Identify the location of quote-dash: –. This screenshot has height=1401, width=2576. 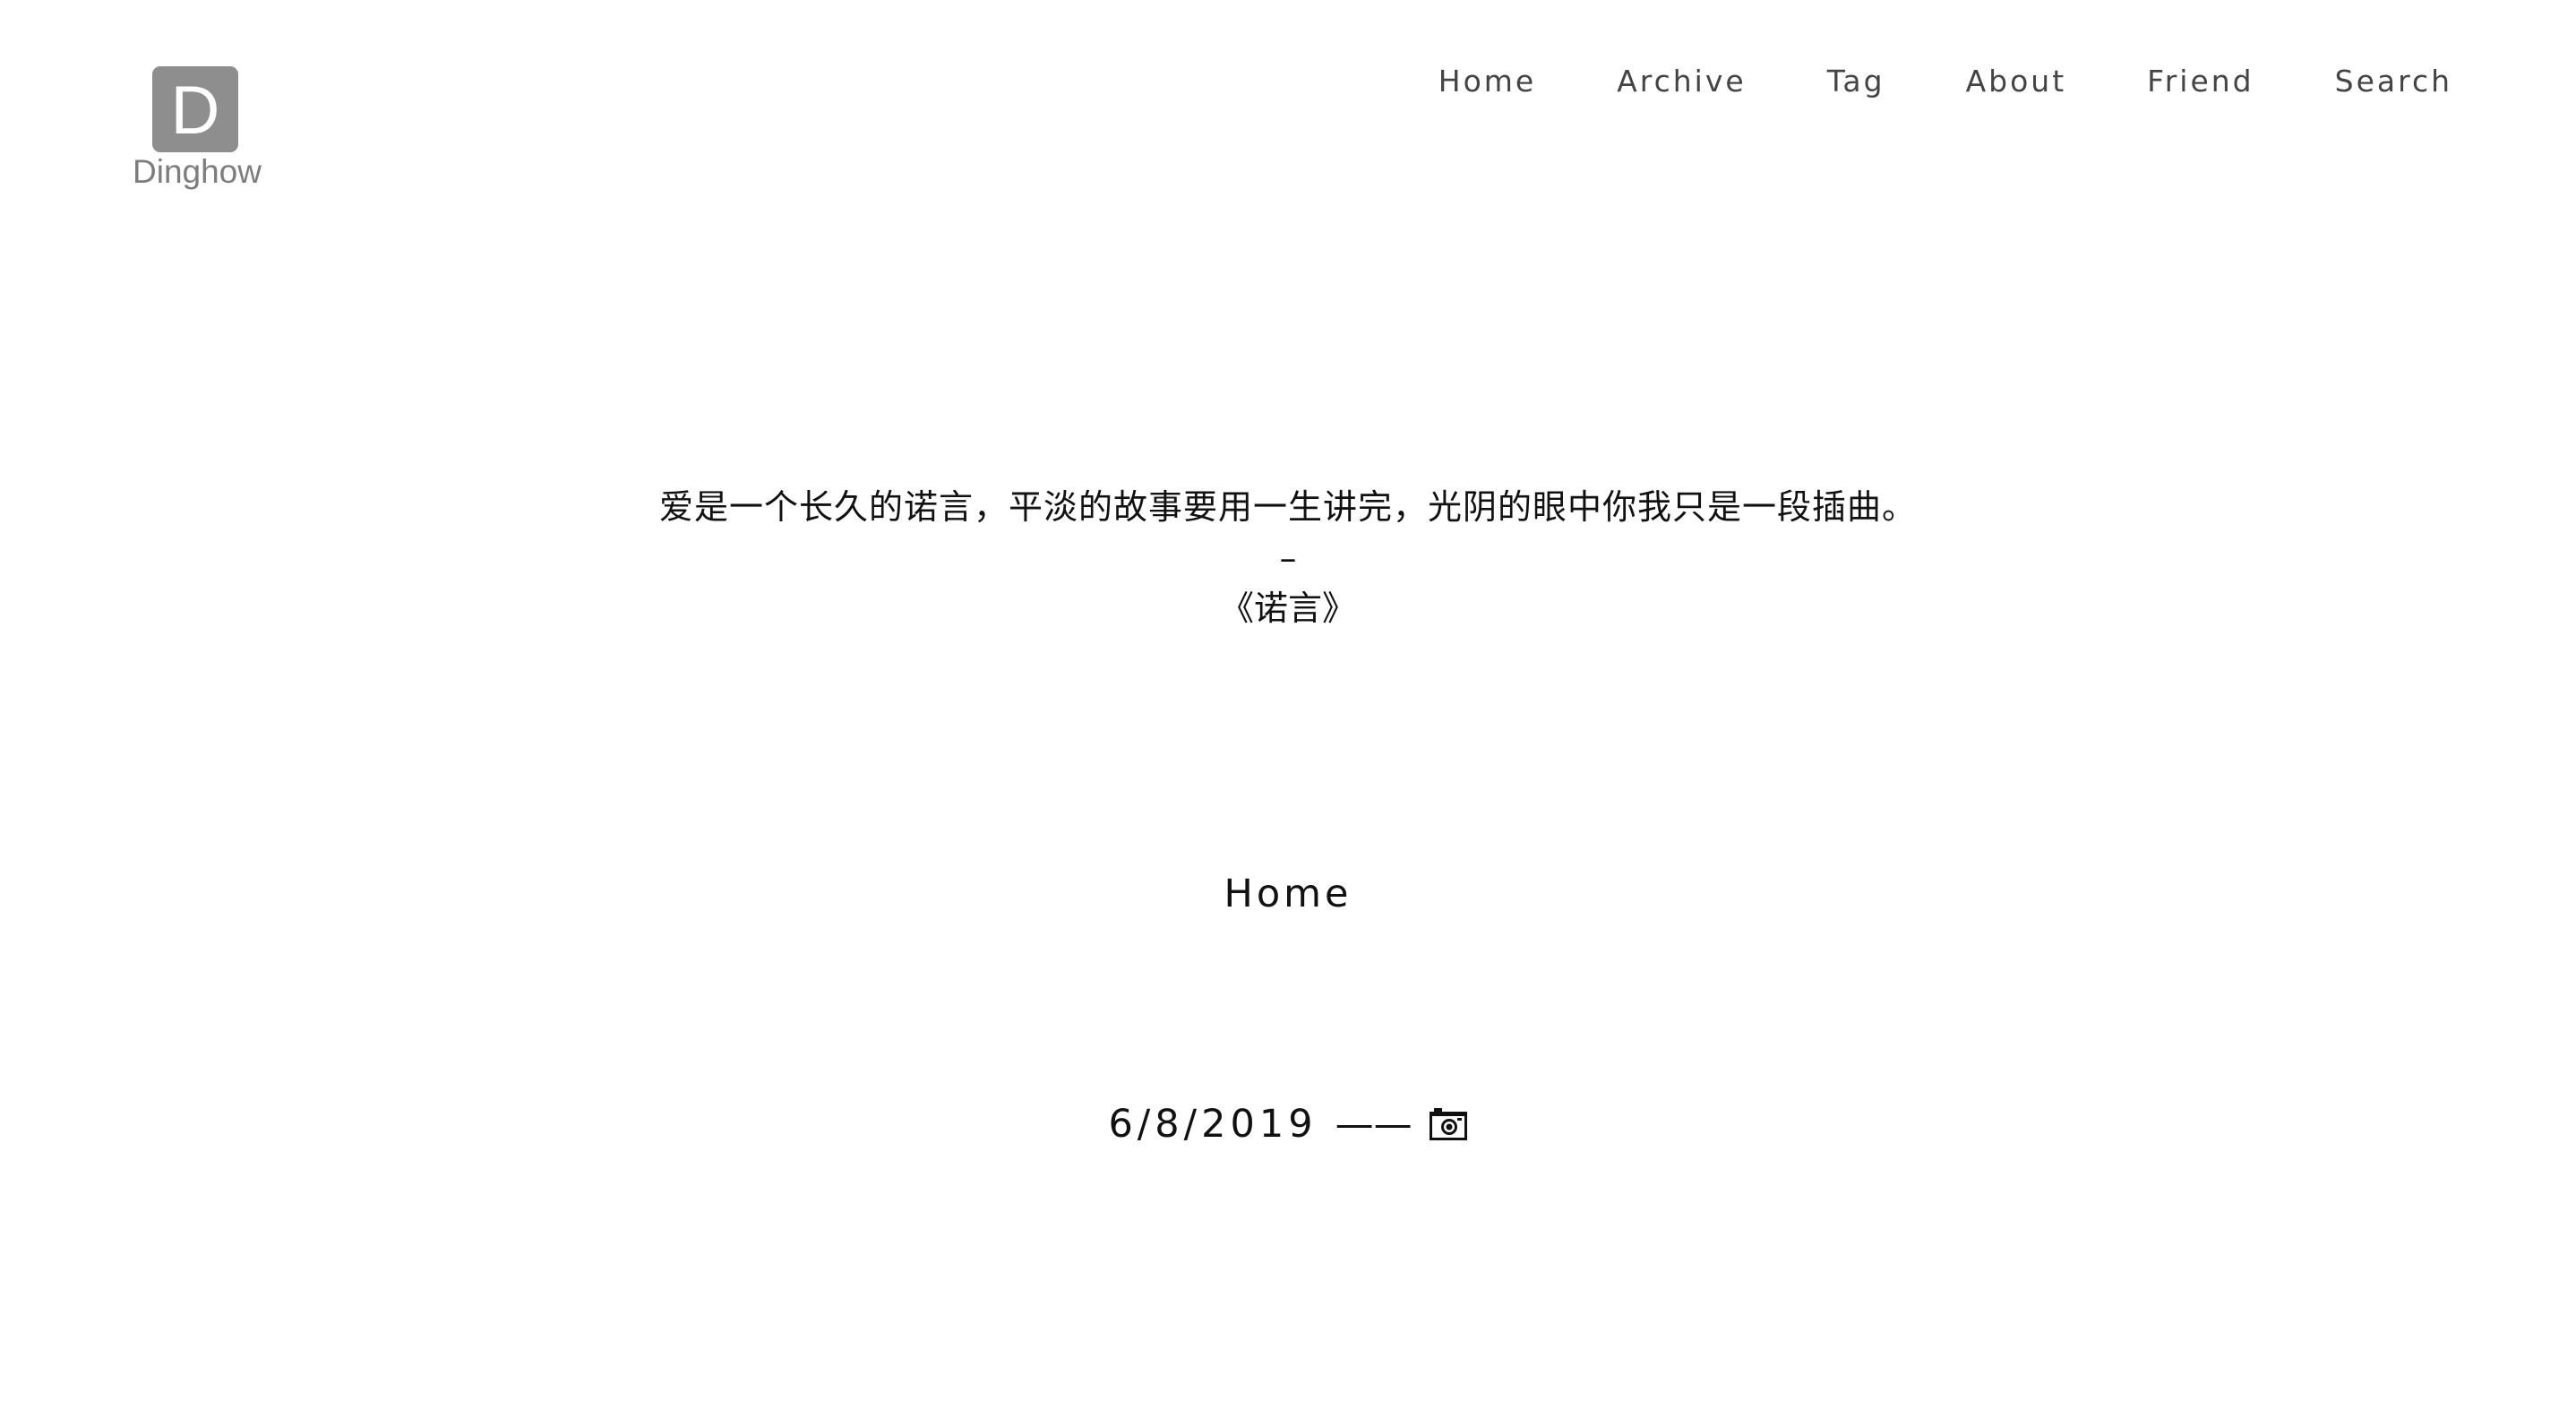
(1288, 558).